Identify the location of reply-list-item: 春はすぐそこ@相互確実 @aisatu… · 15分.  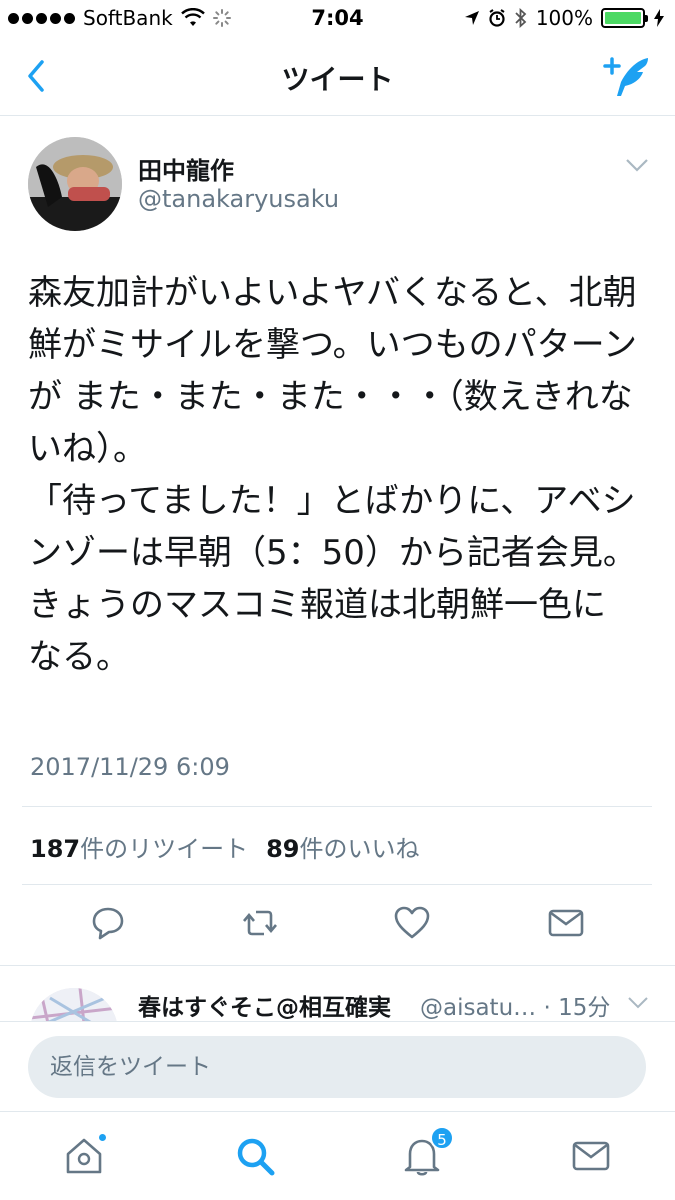
(337, 993).